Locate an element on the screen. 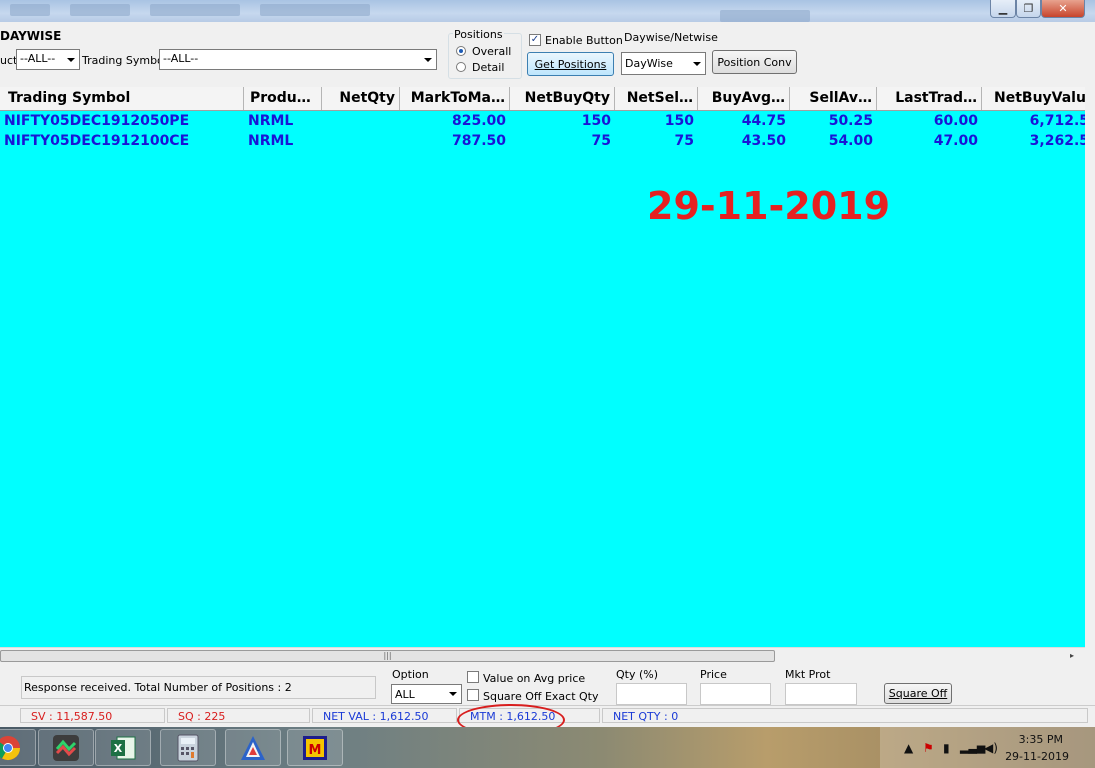  trading-symbol-select: --ALL-- is located at coordinates (298, 59).